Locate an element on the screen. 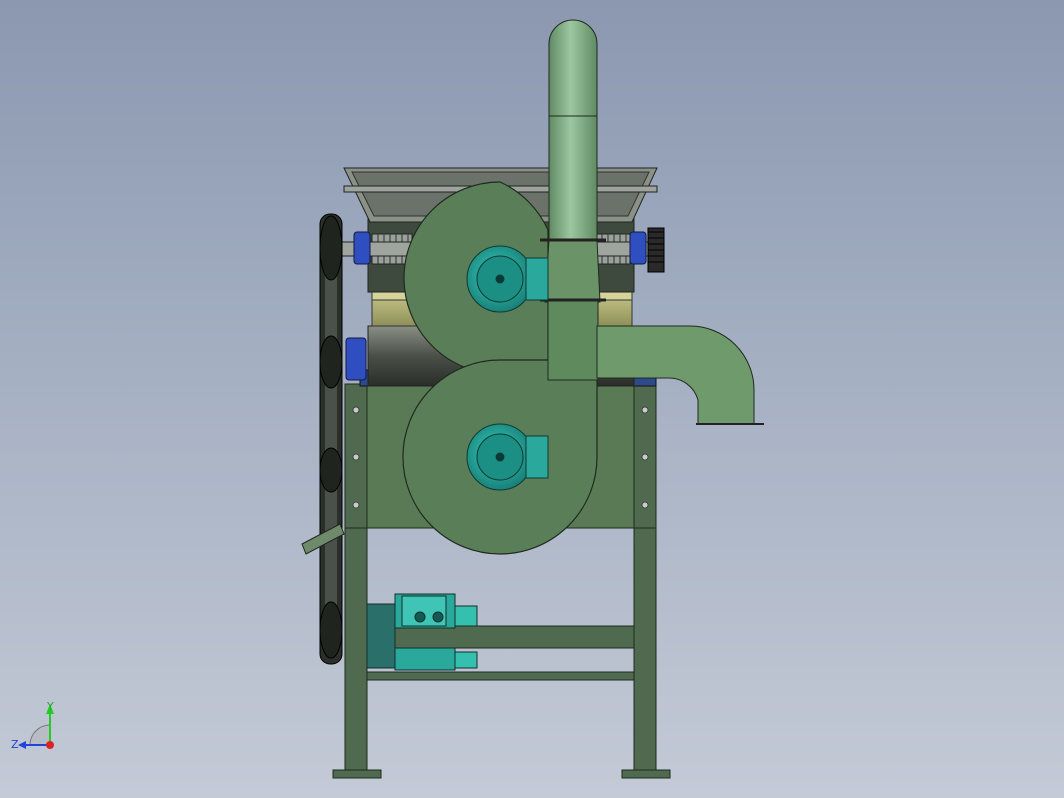  triad-shading is located at coordinates (40, 735).